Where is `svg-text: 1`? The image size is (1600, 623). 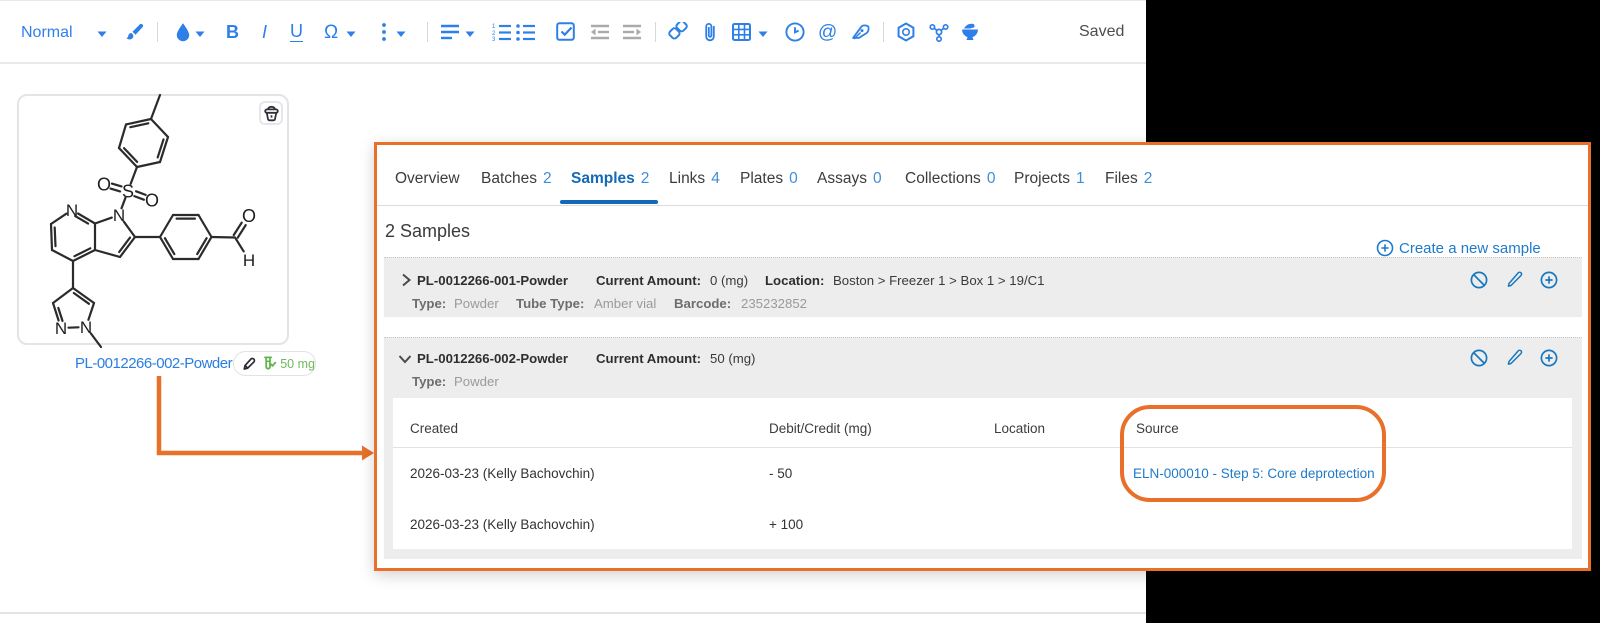 svg-text: 1 is located at coordinates (494, 27).